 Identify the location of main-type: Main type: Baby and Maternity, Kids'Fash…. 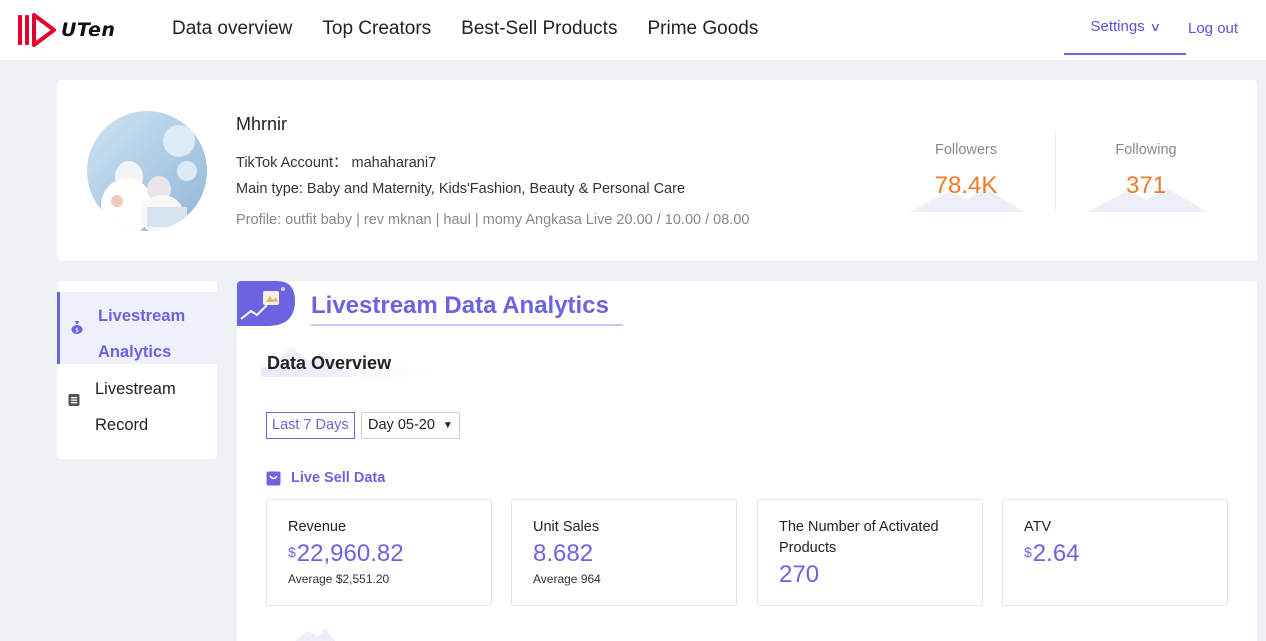
(461, 189).